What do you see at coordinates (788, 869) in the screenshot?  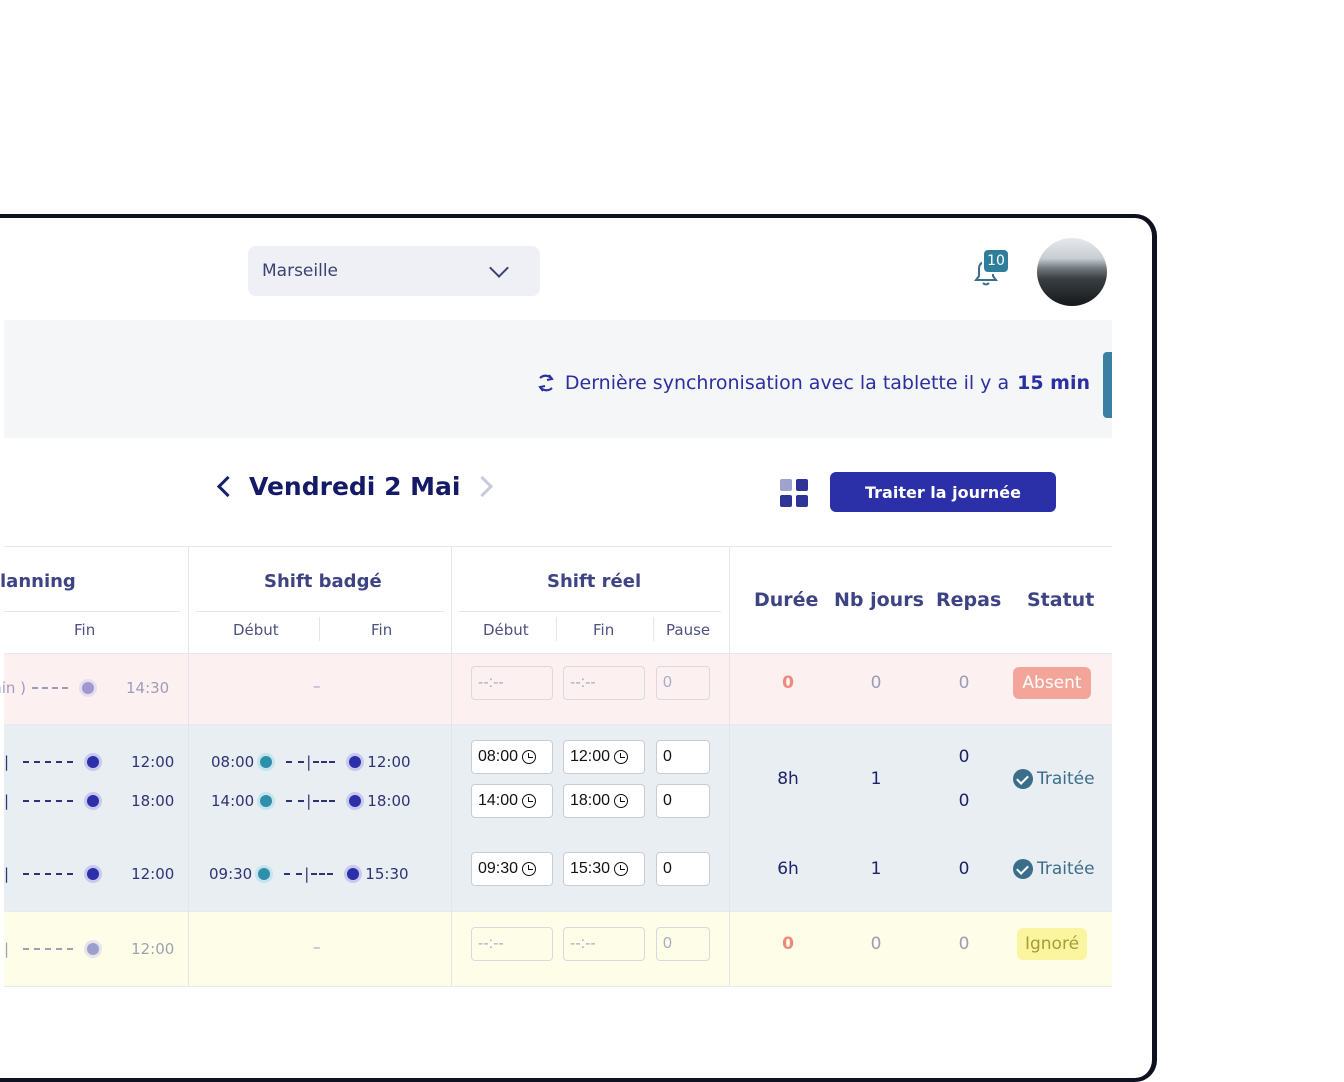 I see `duration-value: 6h` at bounding box center [788, 869].